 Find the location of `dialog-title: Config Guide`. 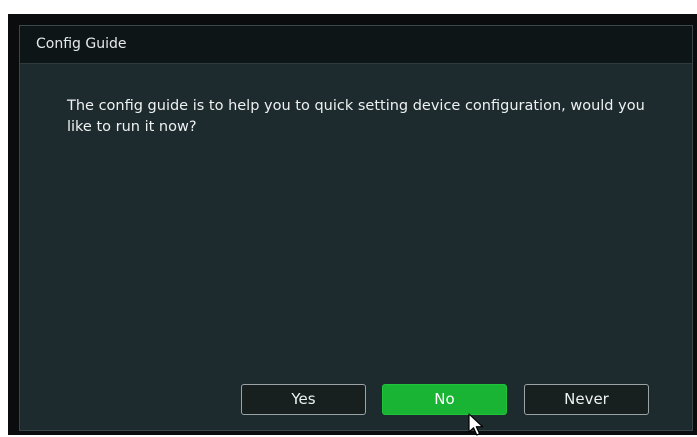

dialog-title: Config Guide is located at coordinates (81, 44).